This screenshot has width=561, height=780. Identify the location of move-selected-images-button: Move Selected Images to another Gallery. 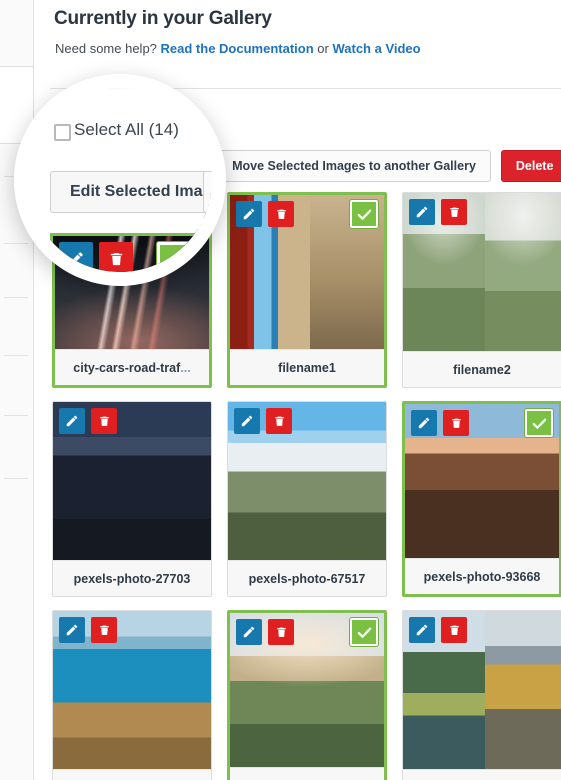
(354, 166).